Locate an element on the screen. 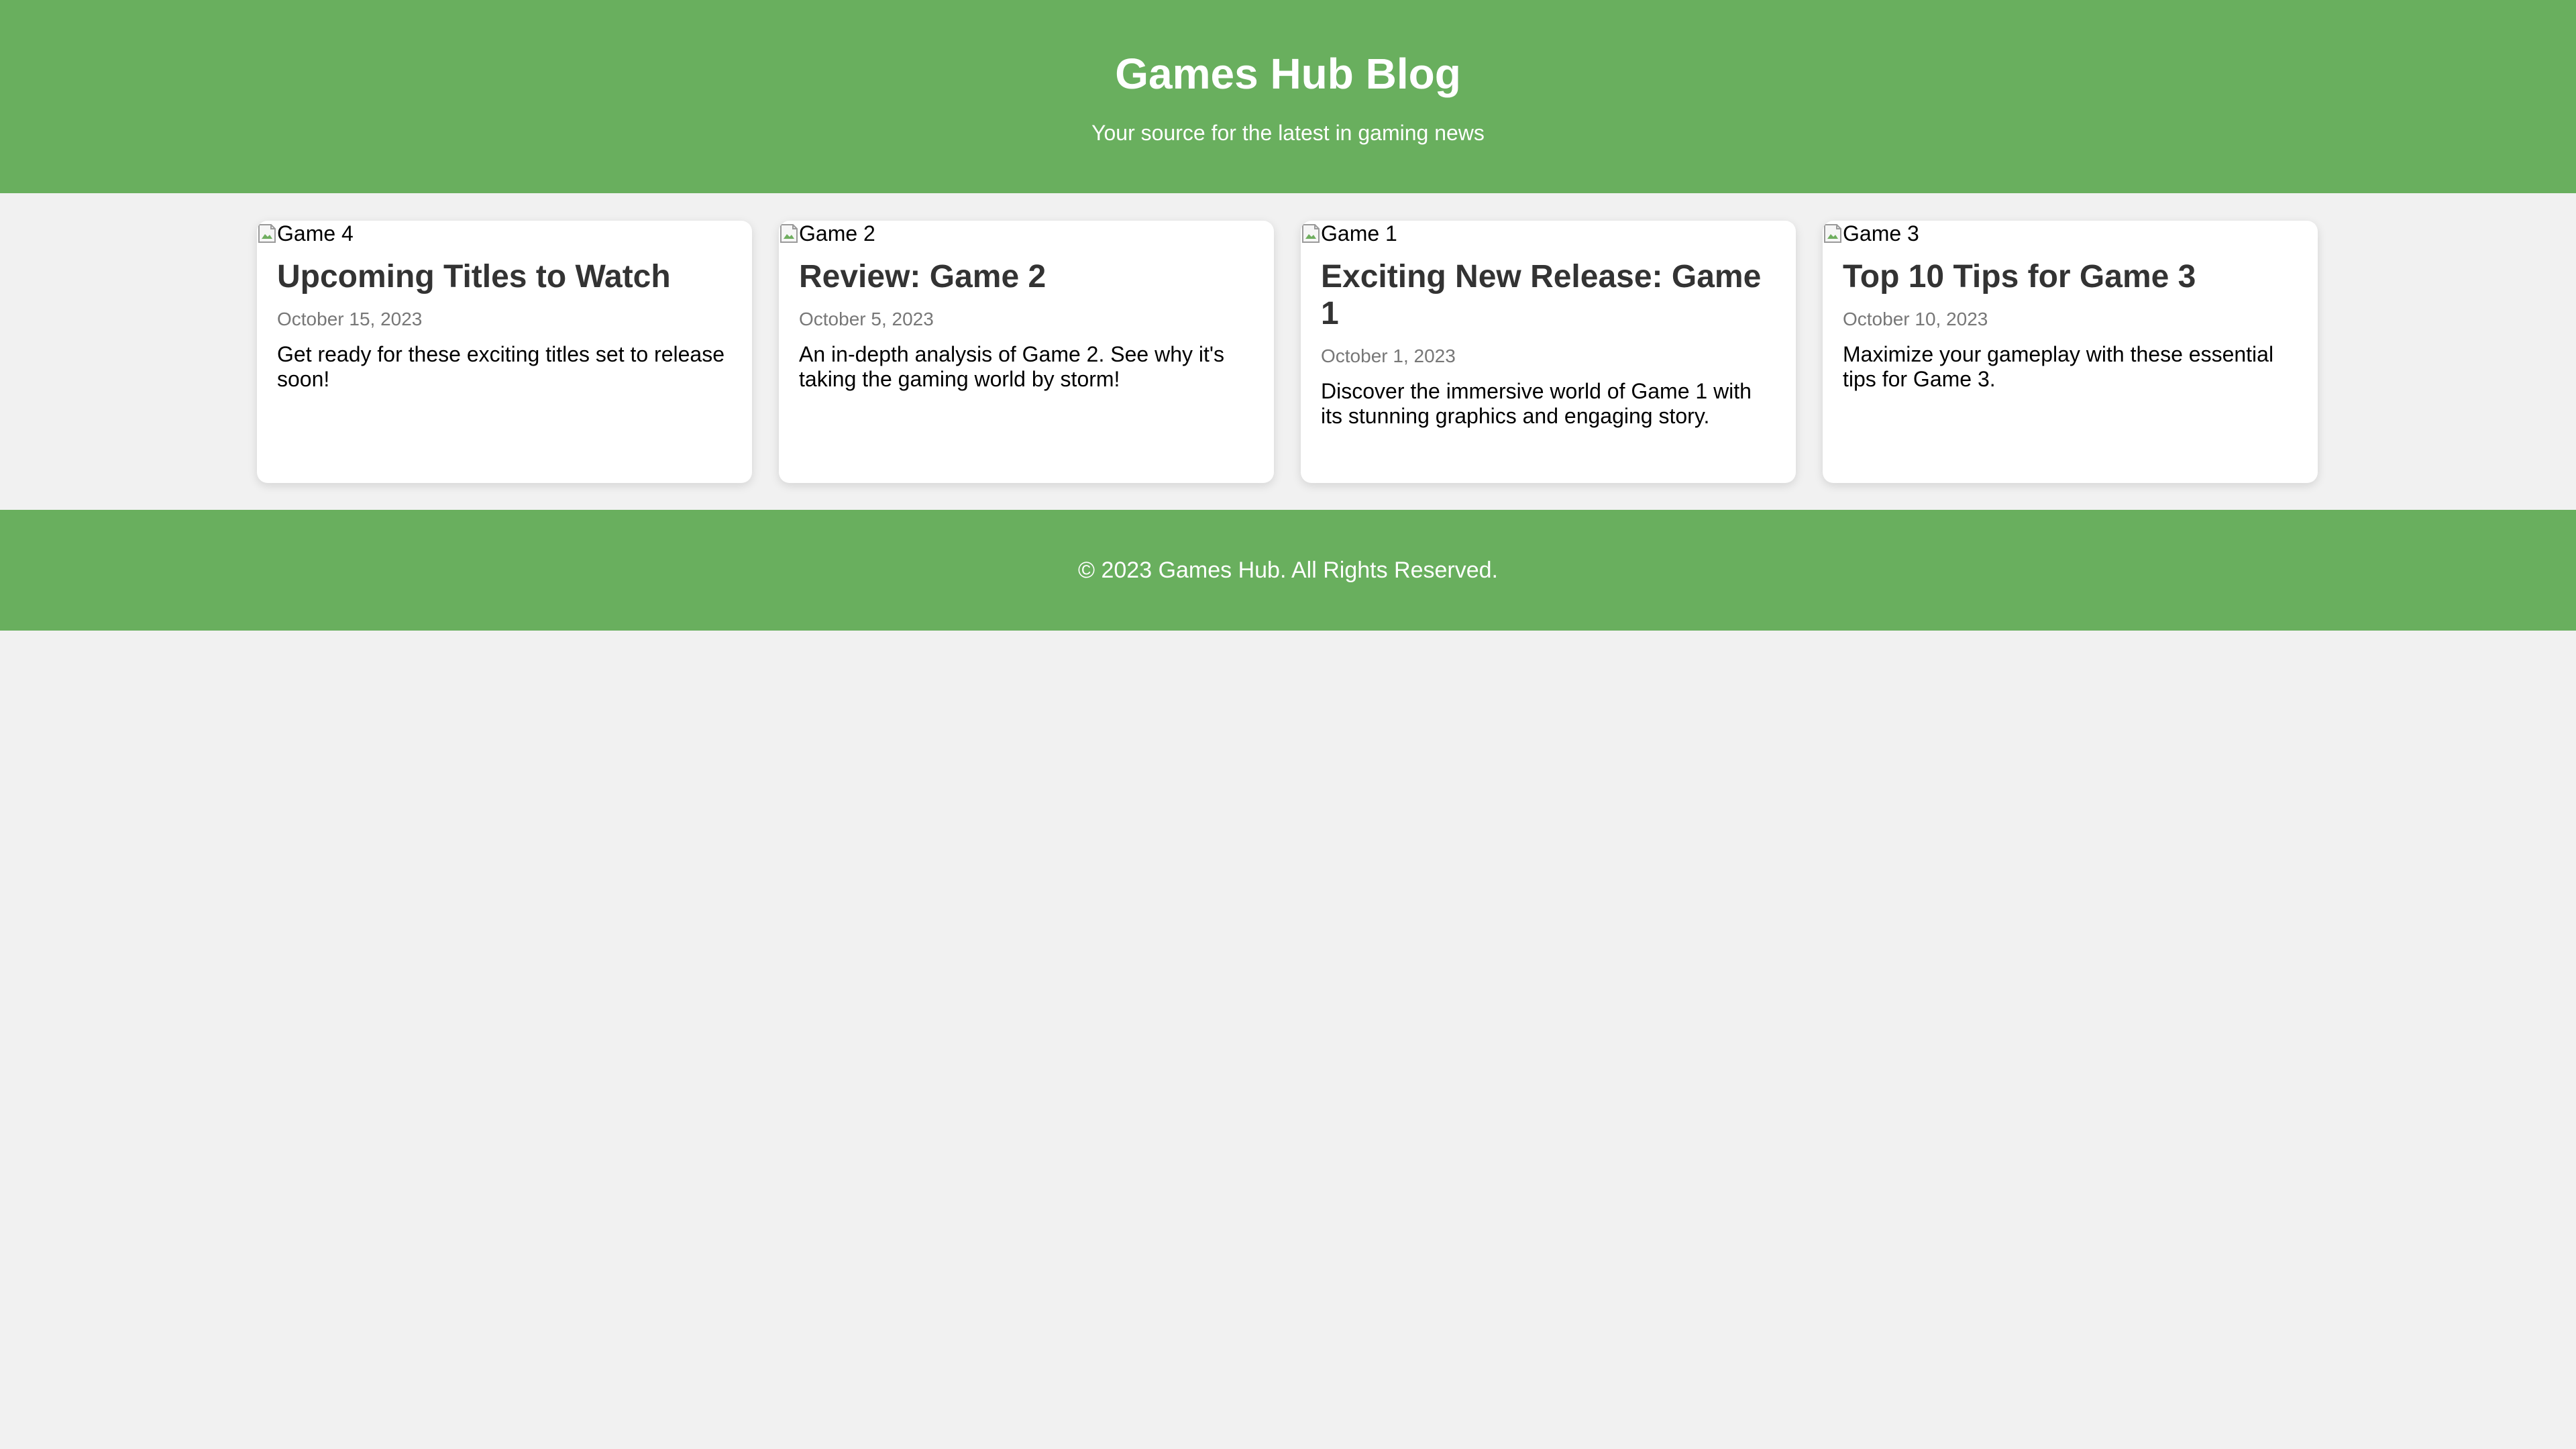 The width and height of the screenshot is (2576, 1449). post-title: Top 10 Tips for Game 3 is located at coordinates (2070, 276).